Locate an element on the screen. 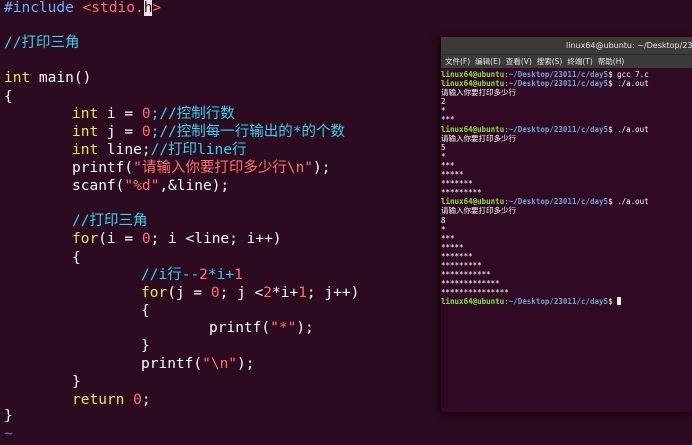 This screenshot has width=692, height=445. code-line-16: printf("*"); is located at coordinates (261, 328).